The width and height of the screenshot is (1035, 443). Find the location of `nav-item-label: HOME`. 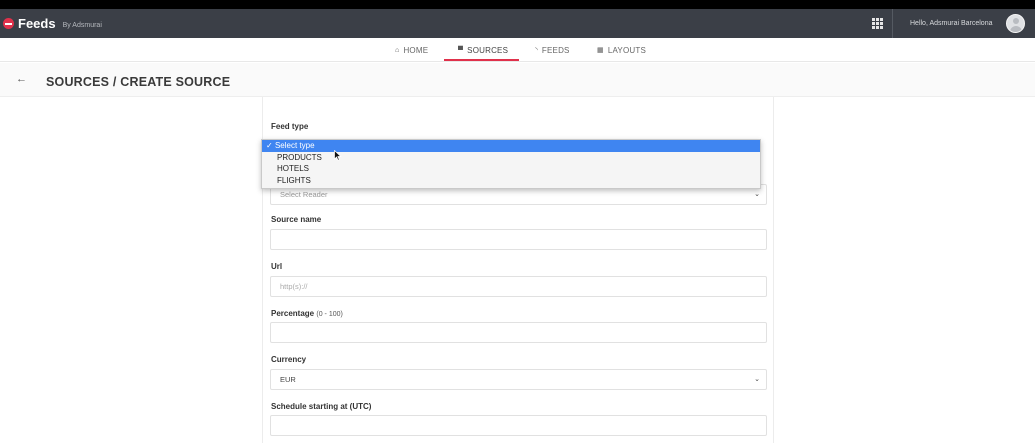

nav-item-label: HOME is located at coordinates (416, 50).